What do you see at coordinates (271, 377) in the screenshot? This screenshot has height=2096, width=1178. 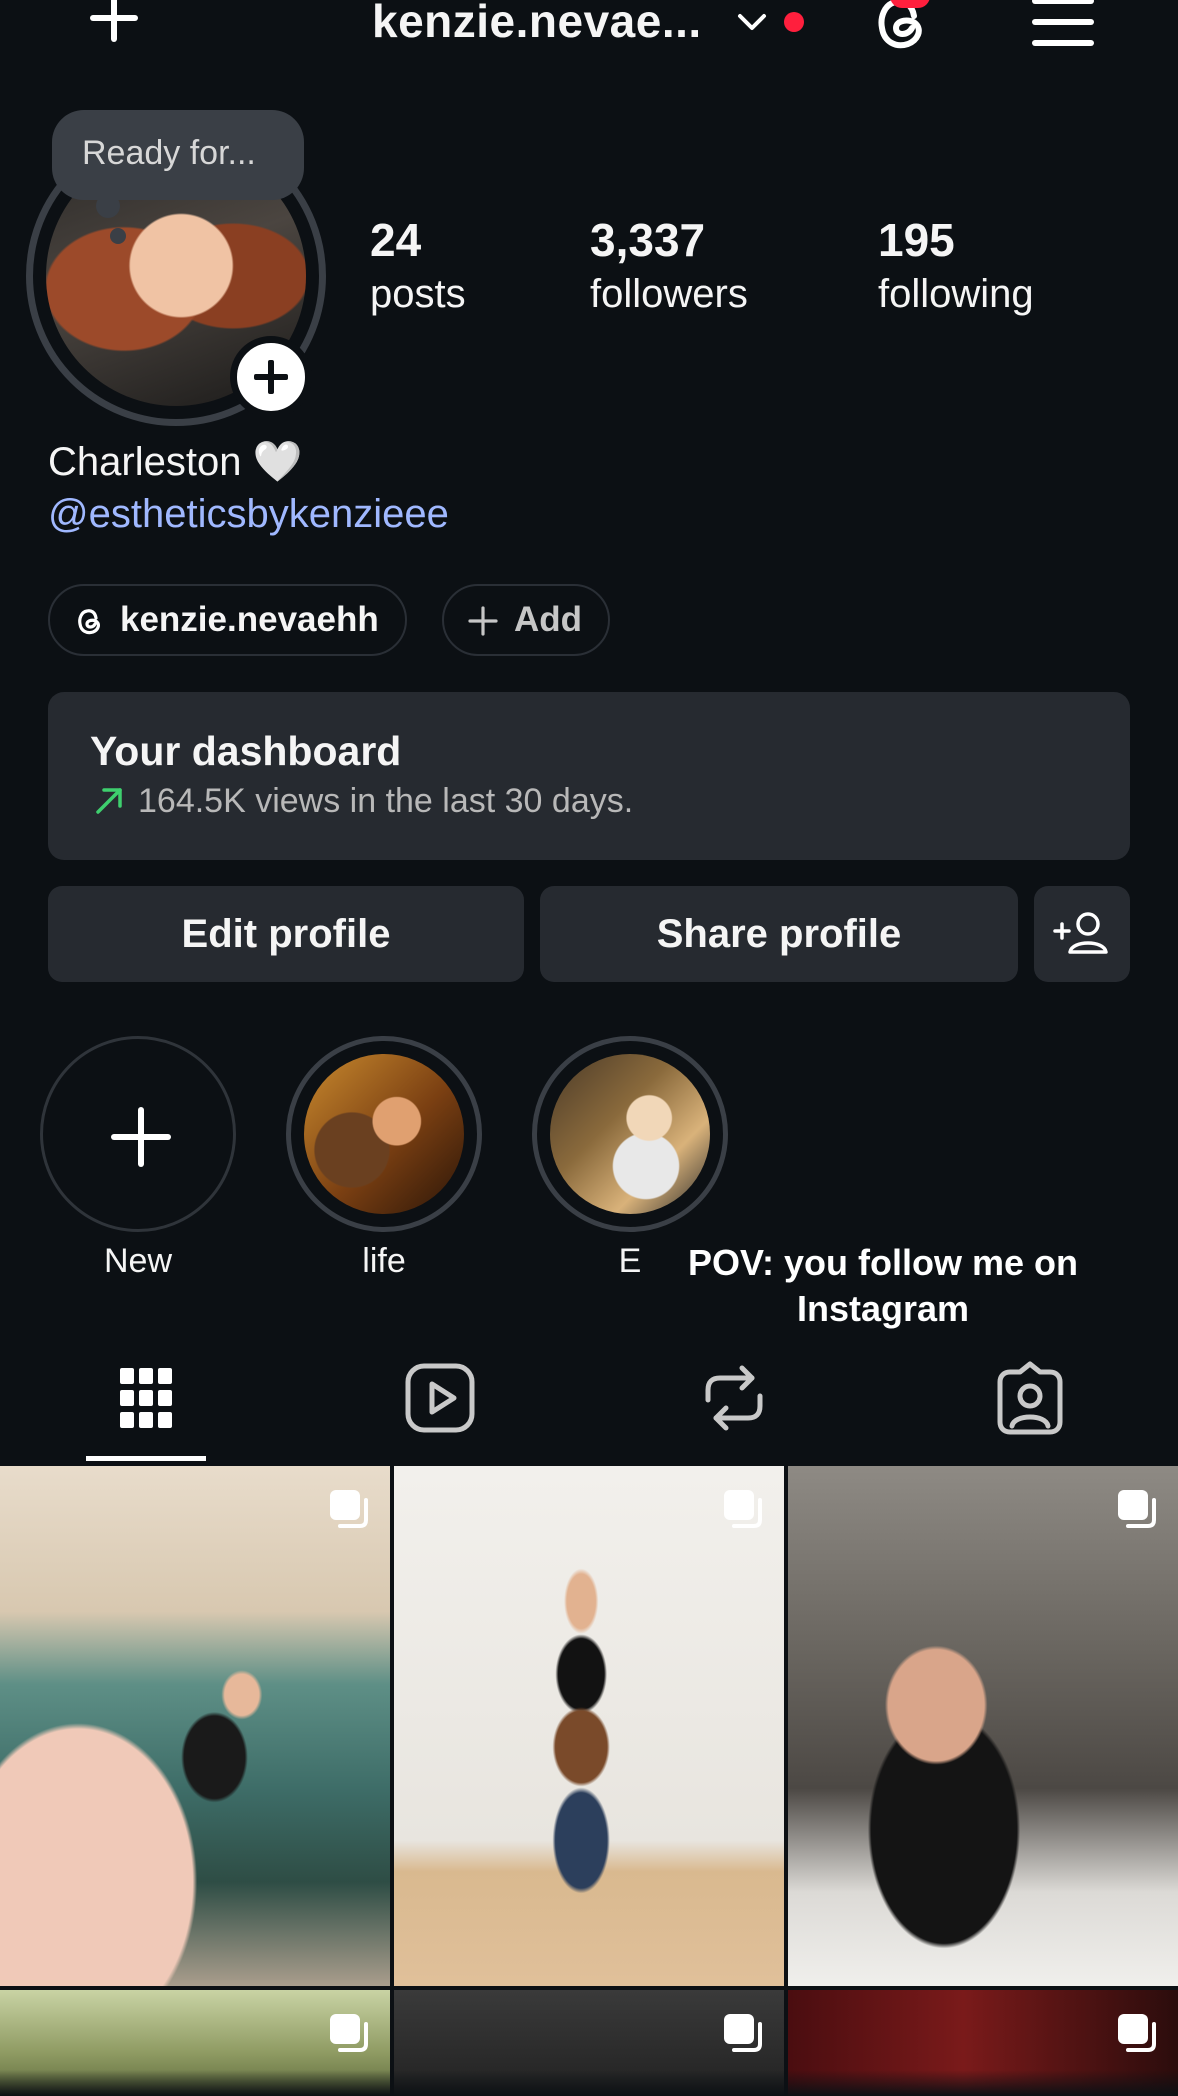 I see `add-story-plus-icon` at bounding box center [271, 377].